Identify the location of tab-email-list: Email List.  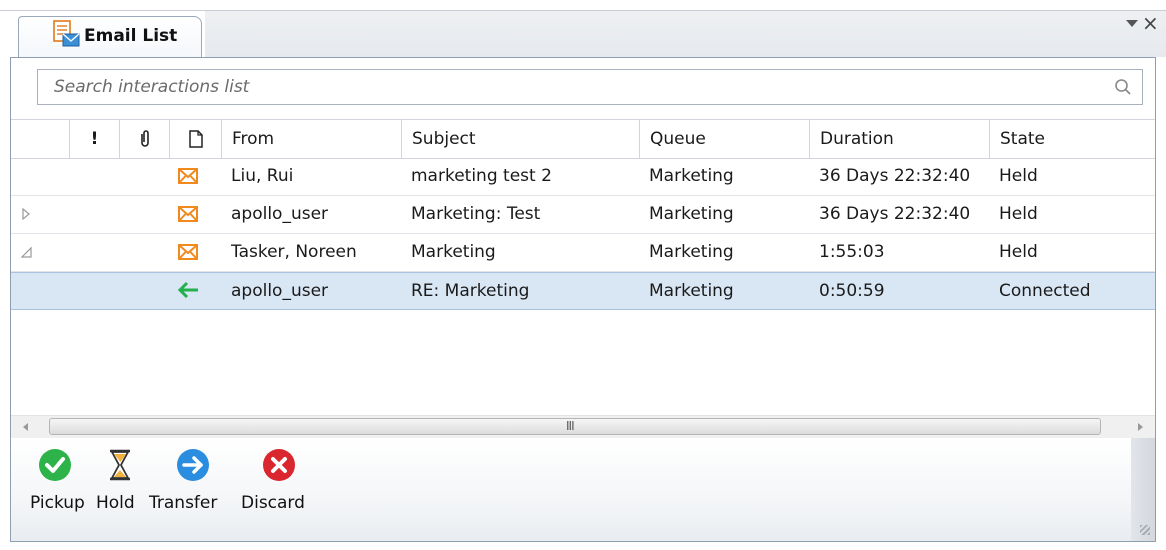
(110, 37).